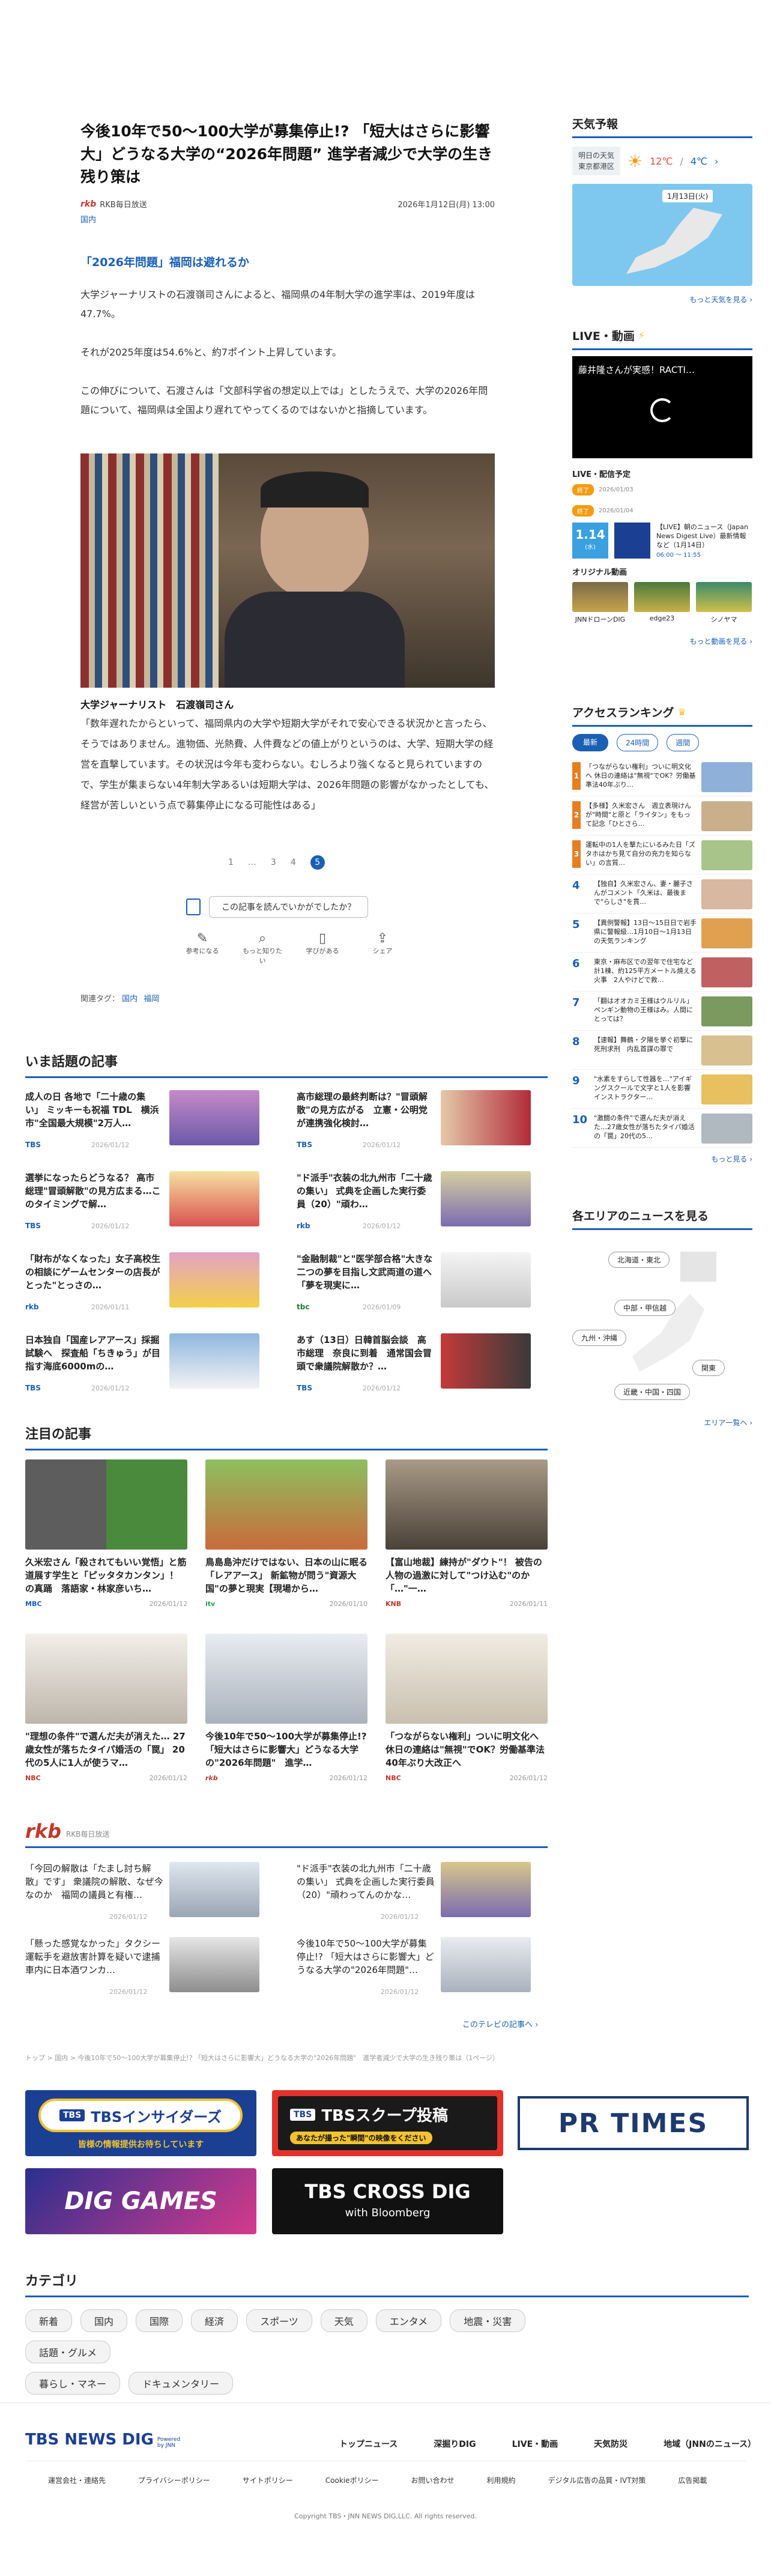 This screenshot has width=771, height=2576. Describe the element at coordinates (317, 862) in the screenshot. I see `page-5-current: 5` at that location.